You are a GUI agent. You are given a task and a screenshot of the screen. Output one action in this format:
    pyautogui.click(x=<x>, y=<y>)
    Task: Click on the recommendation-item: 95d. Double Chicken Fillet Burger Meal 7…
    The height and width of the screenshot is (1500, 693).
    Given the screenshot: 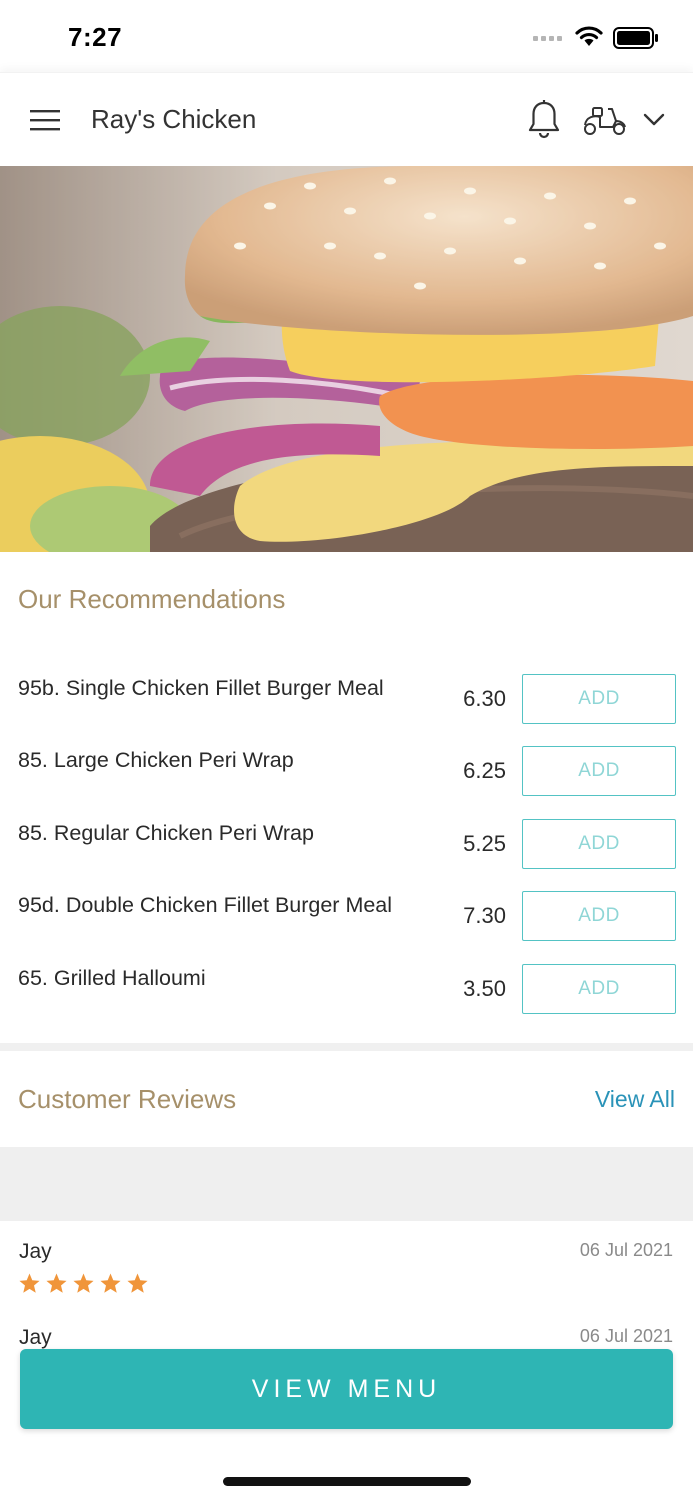 What is the action you would take?
    pyautogui.click(x=346, y=927)
    